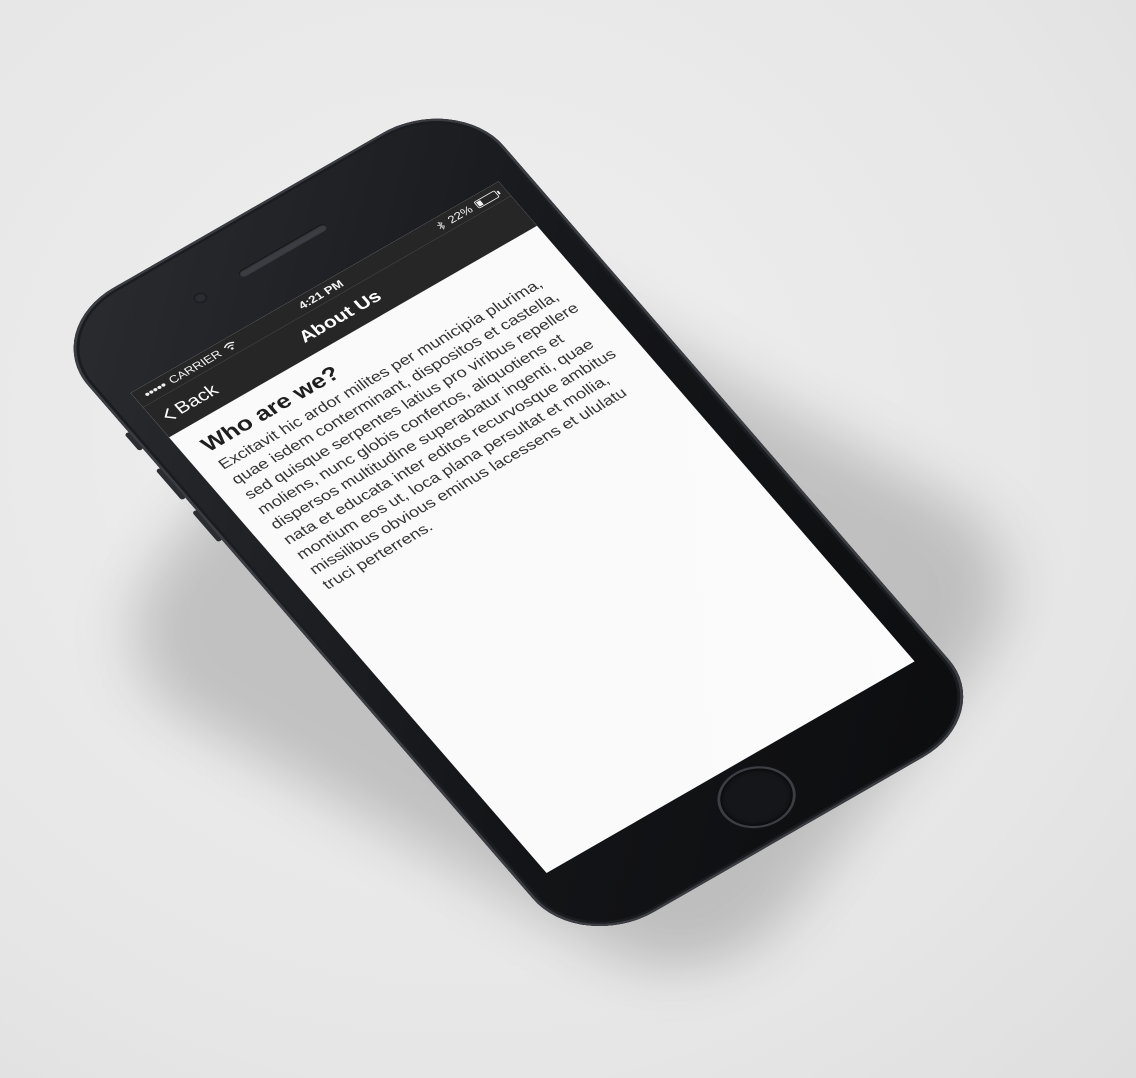 The height and width of the screenshot is (1078, 1136). I want to click on battery-fill, so click(479, 203).